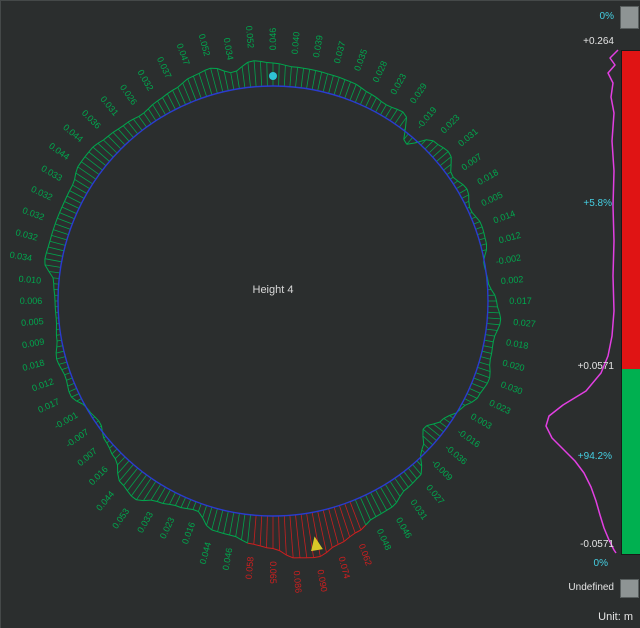 Image resolution: width=640 pixels, height=628 pixels. I want to click on deviation-value-label: 0.039, so click(318, 46).